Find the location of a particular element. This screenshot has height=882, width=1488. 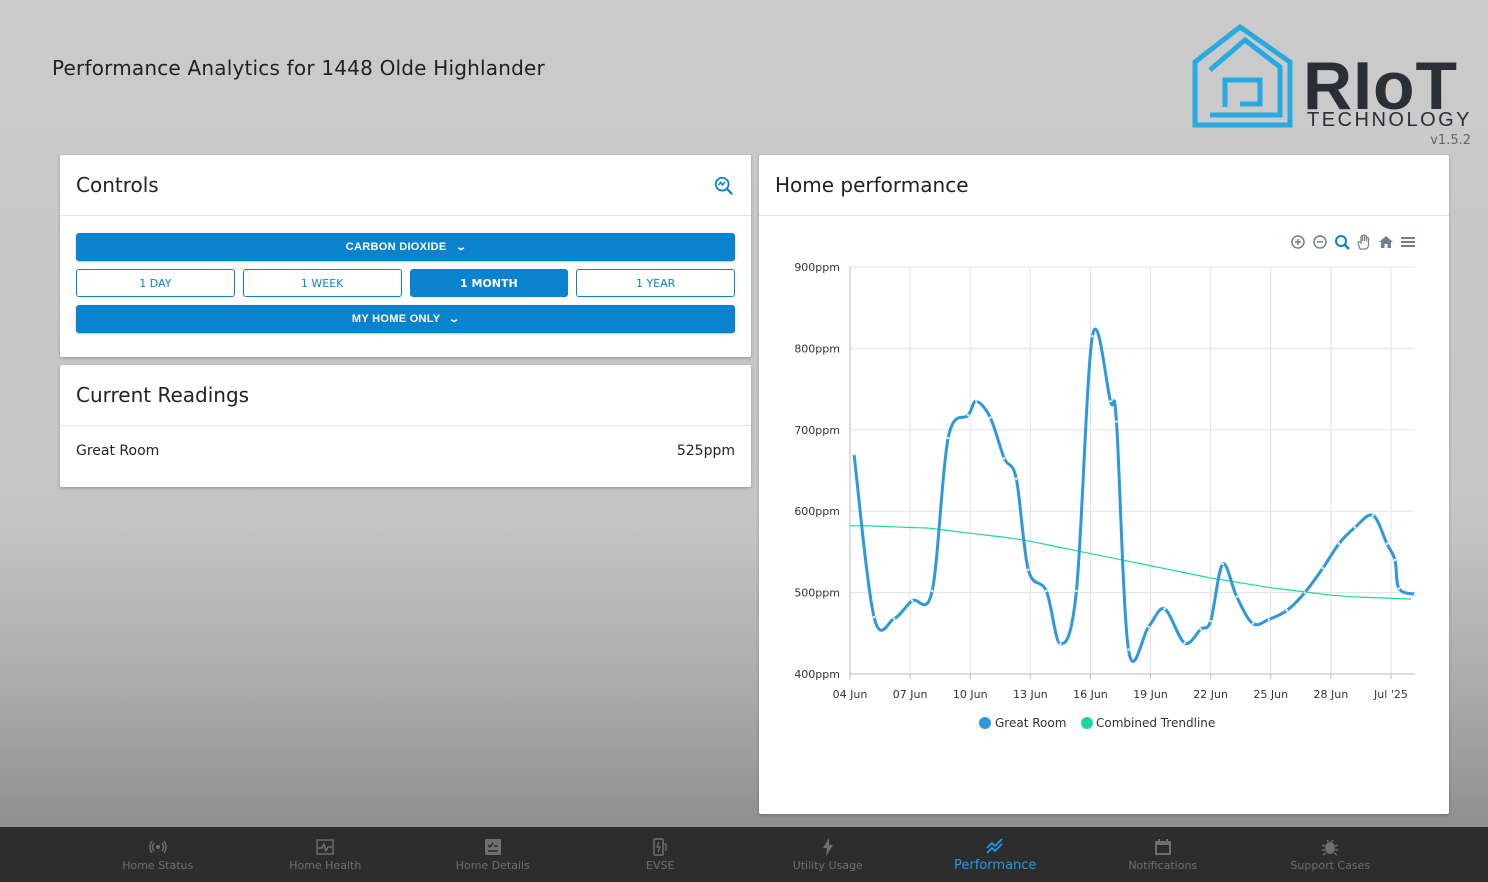

health-chart-icon is located at coordinates (325, 847).